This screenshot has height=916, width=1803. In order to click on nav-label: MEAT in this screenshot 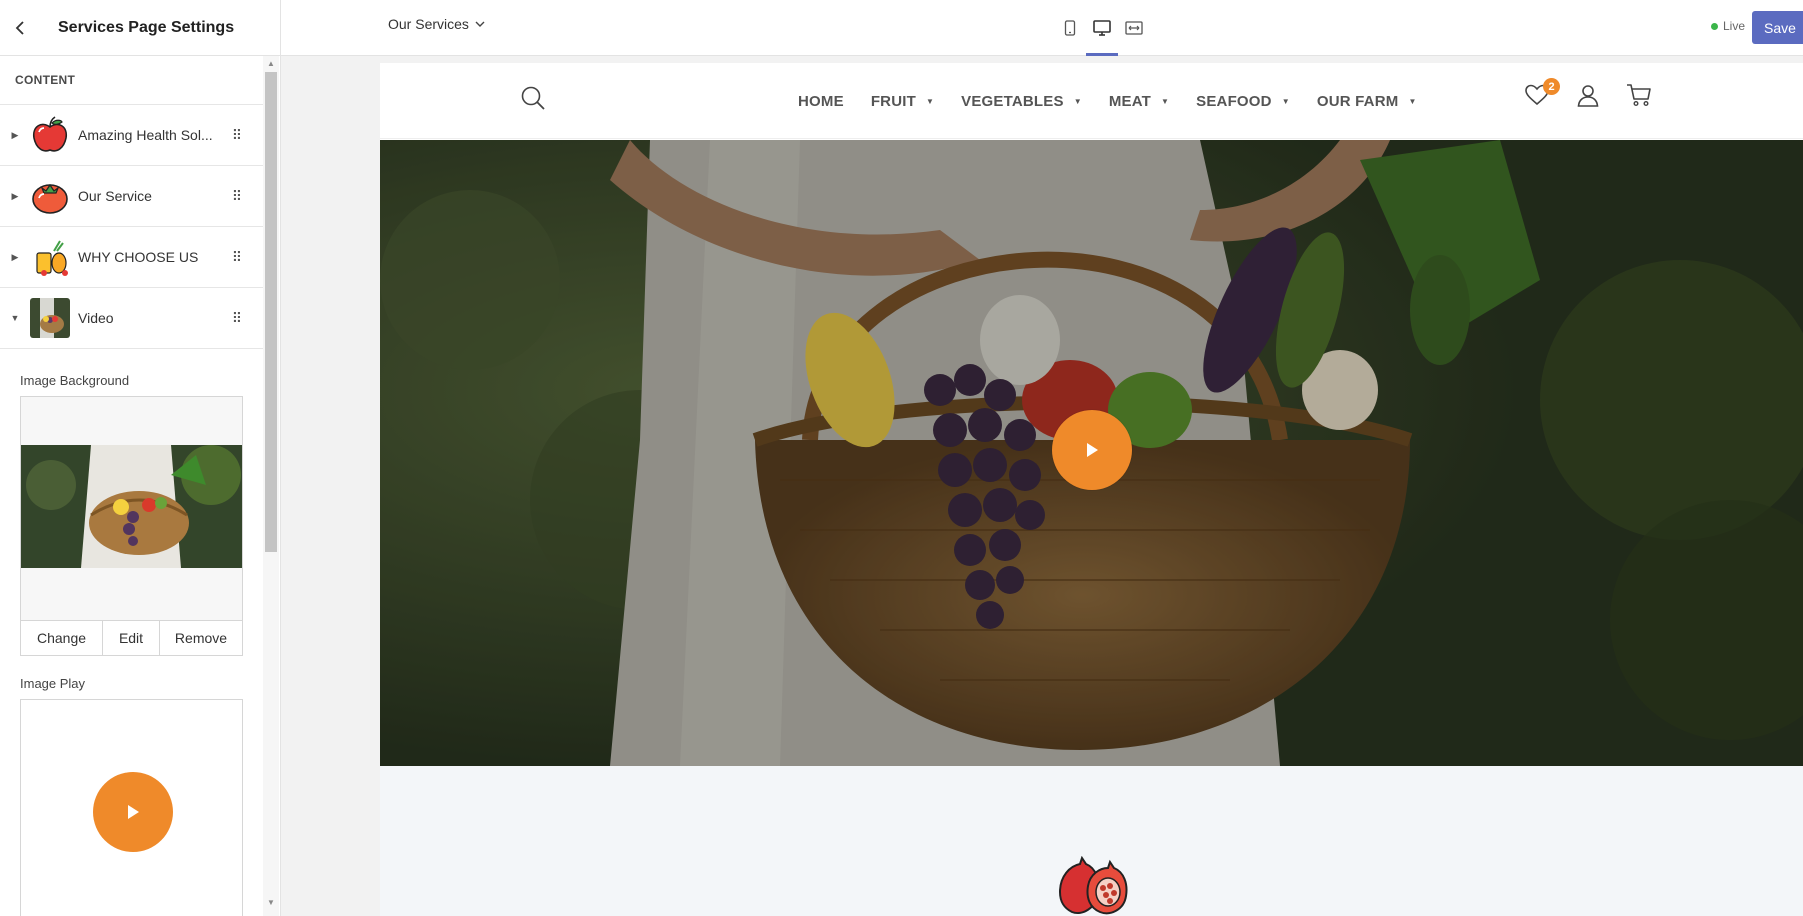, I will do `click(1129, 101)`.